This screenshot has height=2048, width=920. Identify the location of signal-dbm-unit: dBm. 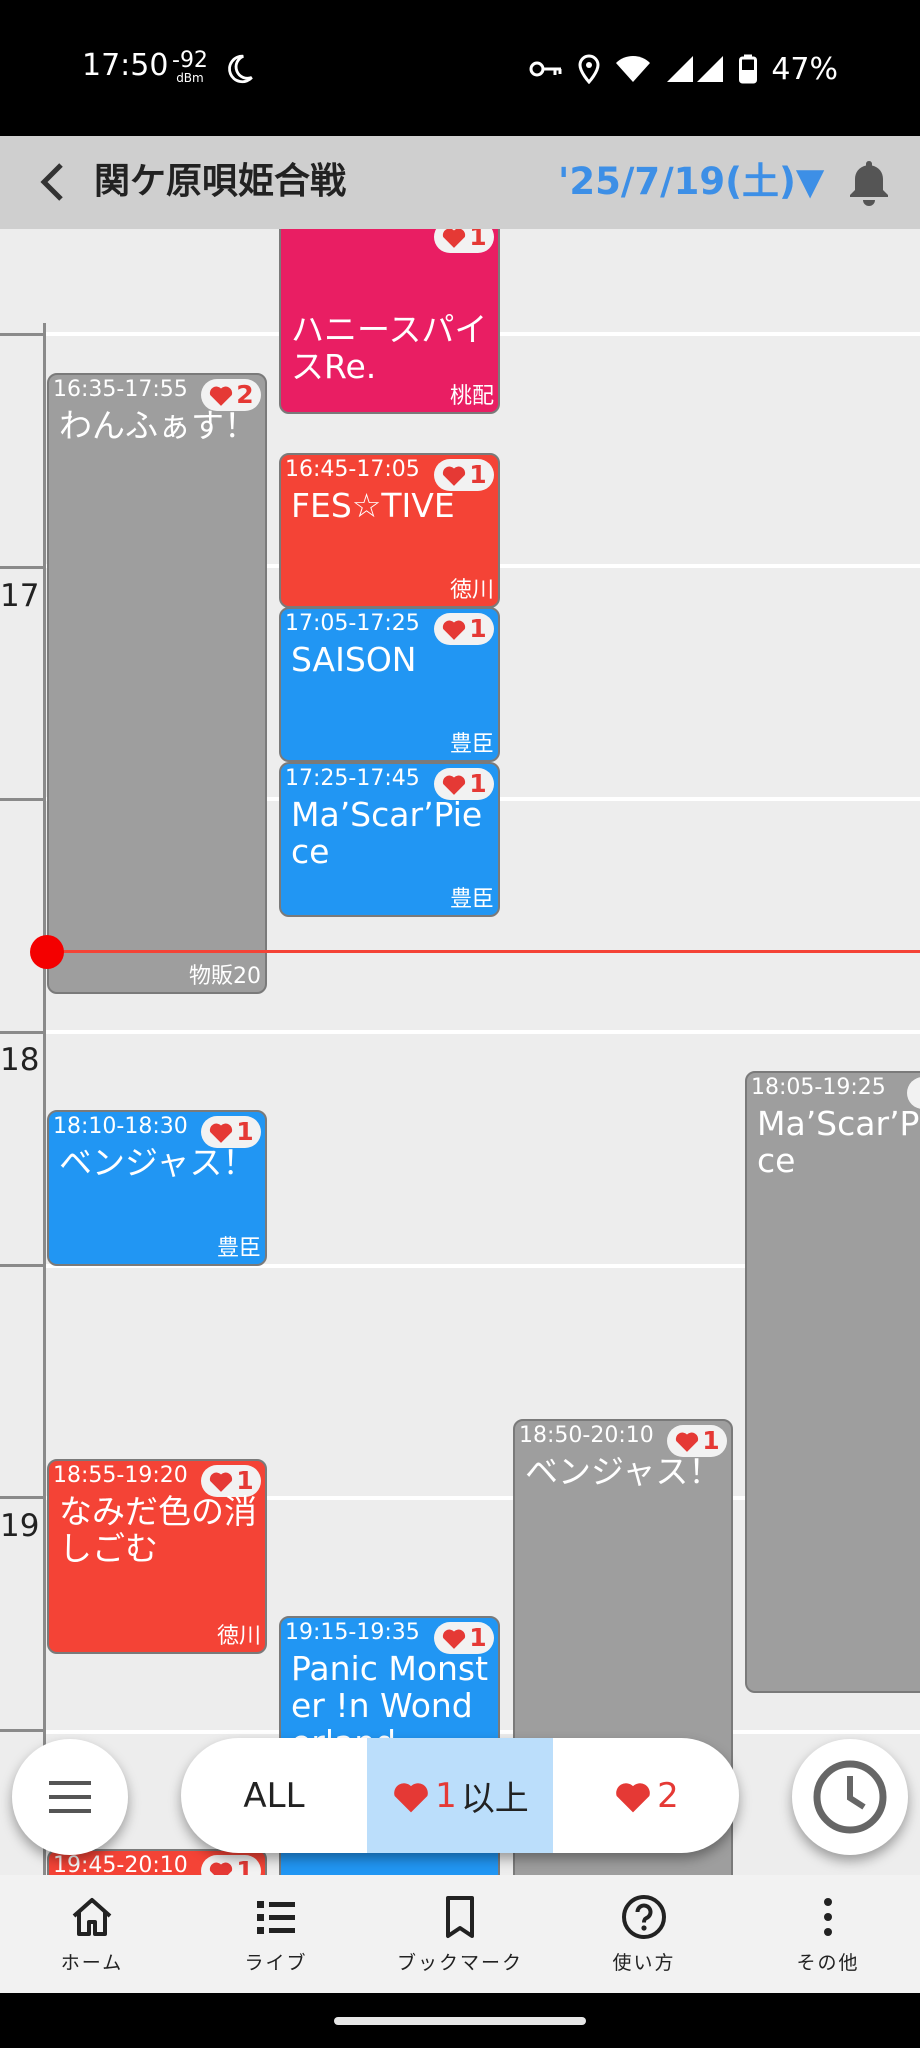
(190, 78).